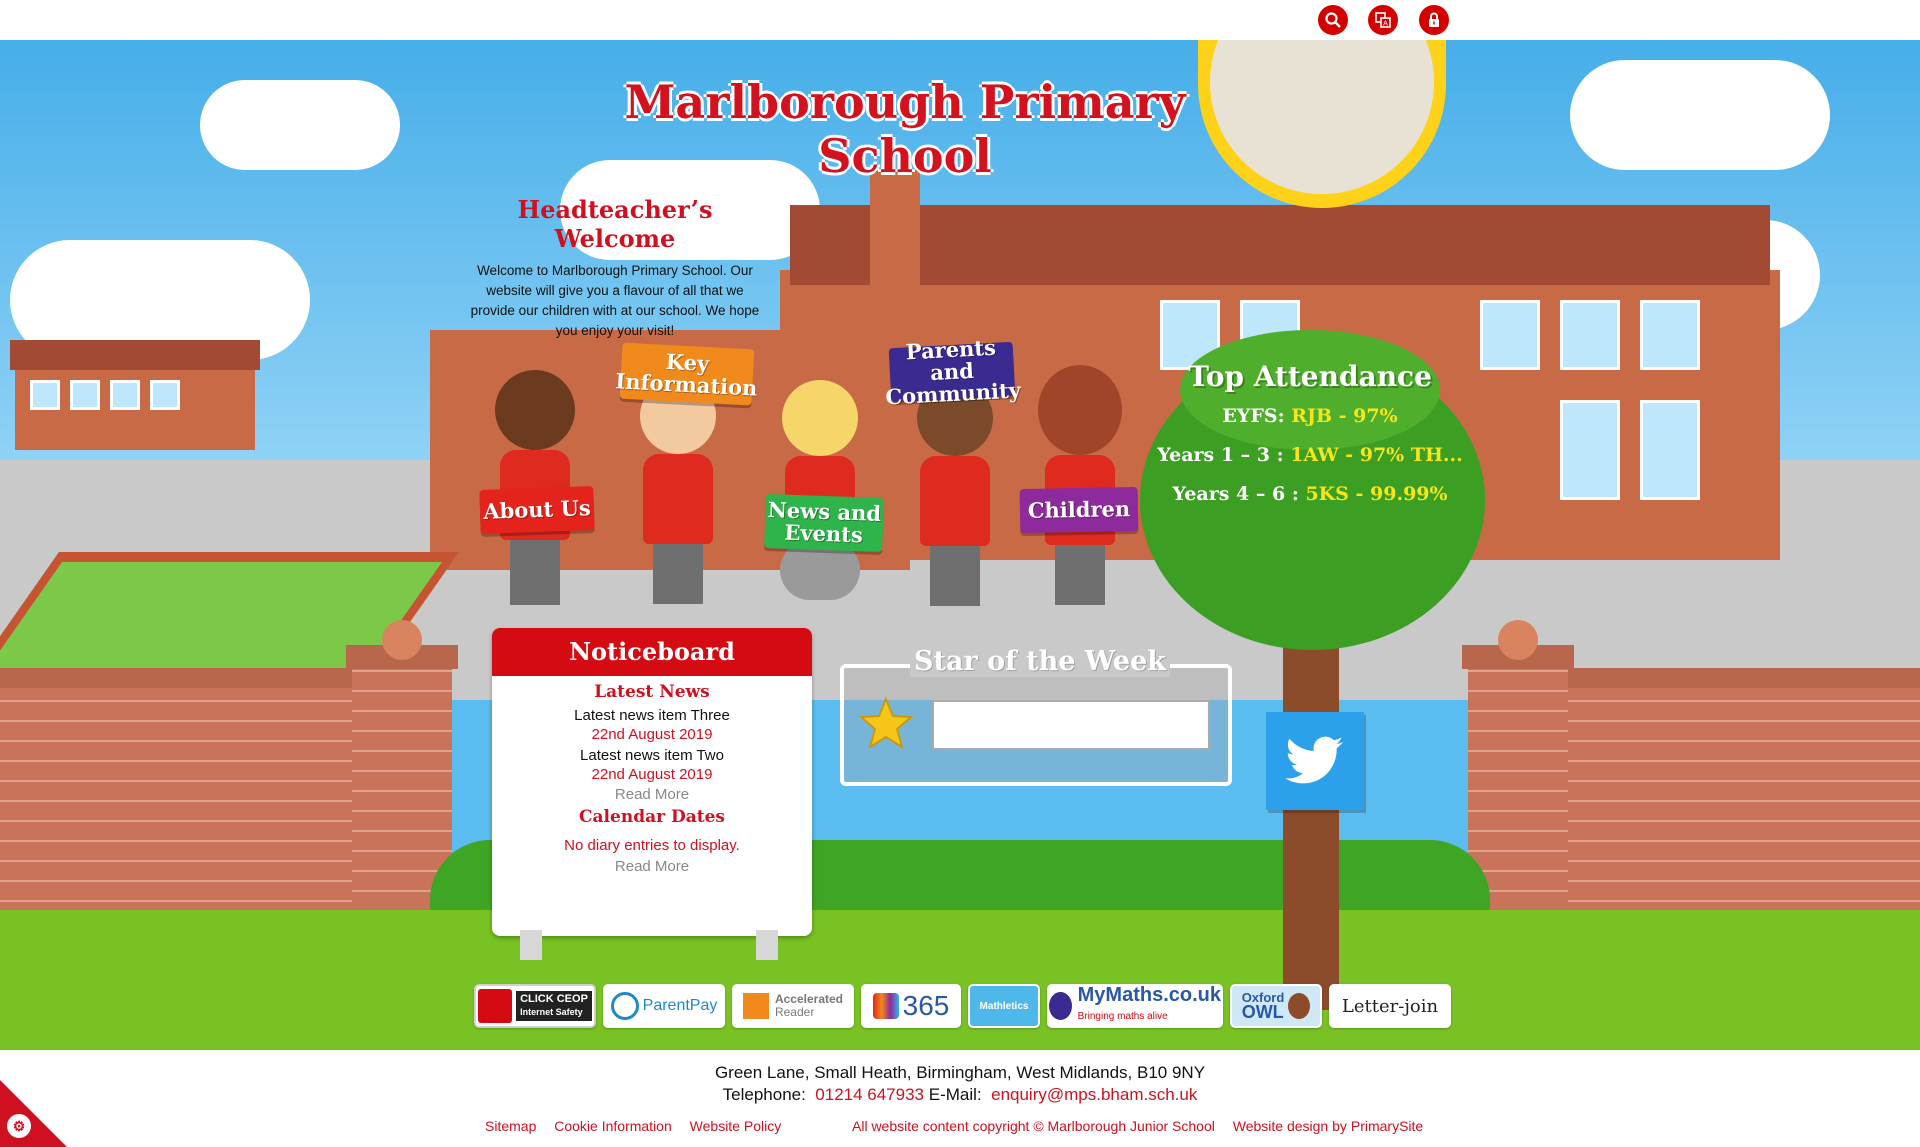 Image resolution: width=1920 pixels, height=1147 pixels. I want to click on featured-photo, so click(1322, 117).